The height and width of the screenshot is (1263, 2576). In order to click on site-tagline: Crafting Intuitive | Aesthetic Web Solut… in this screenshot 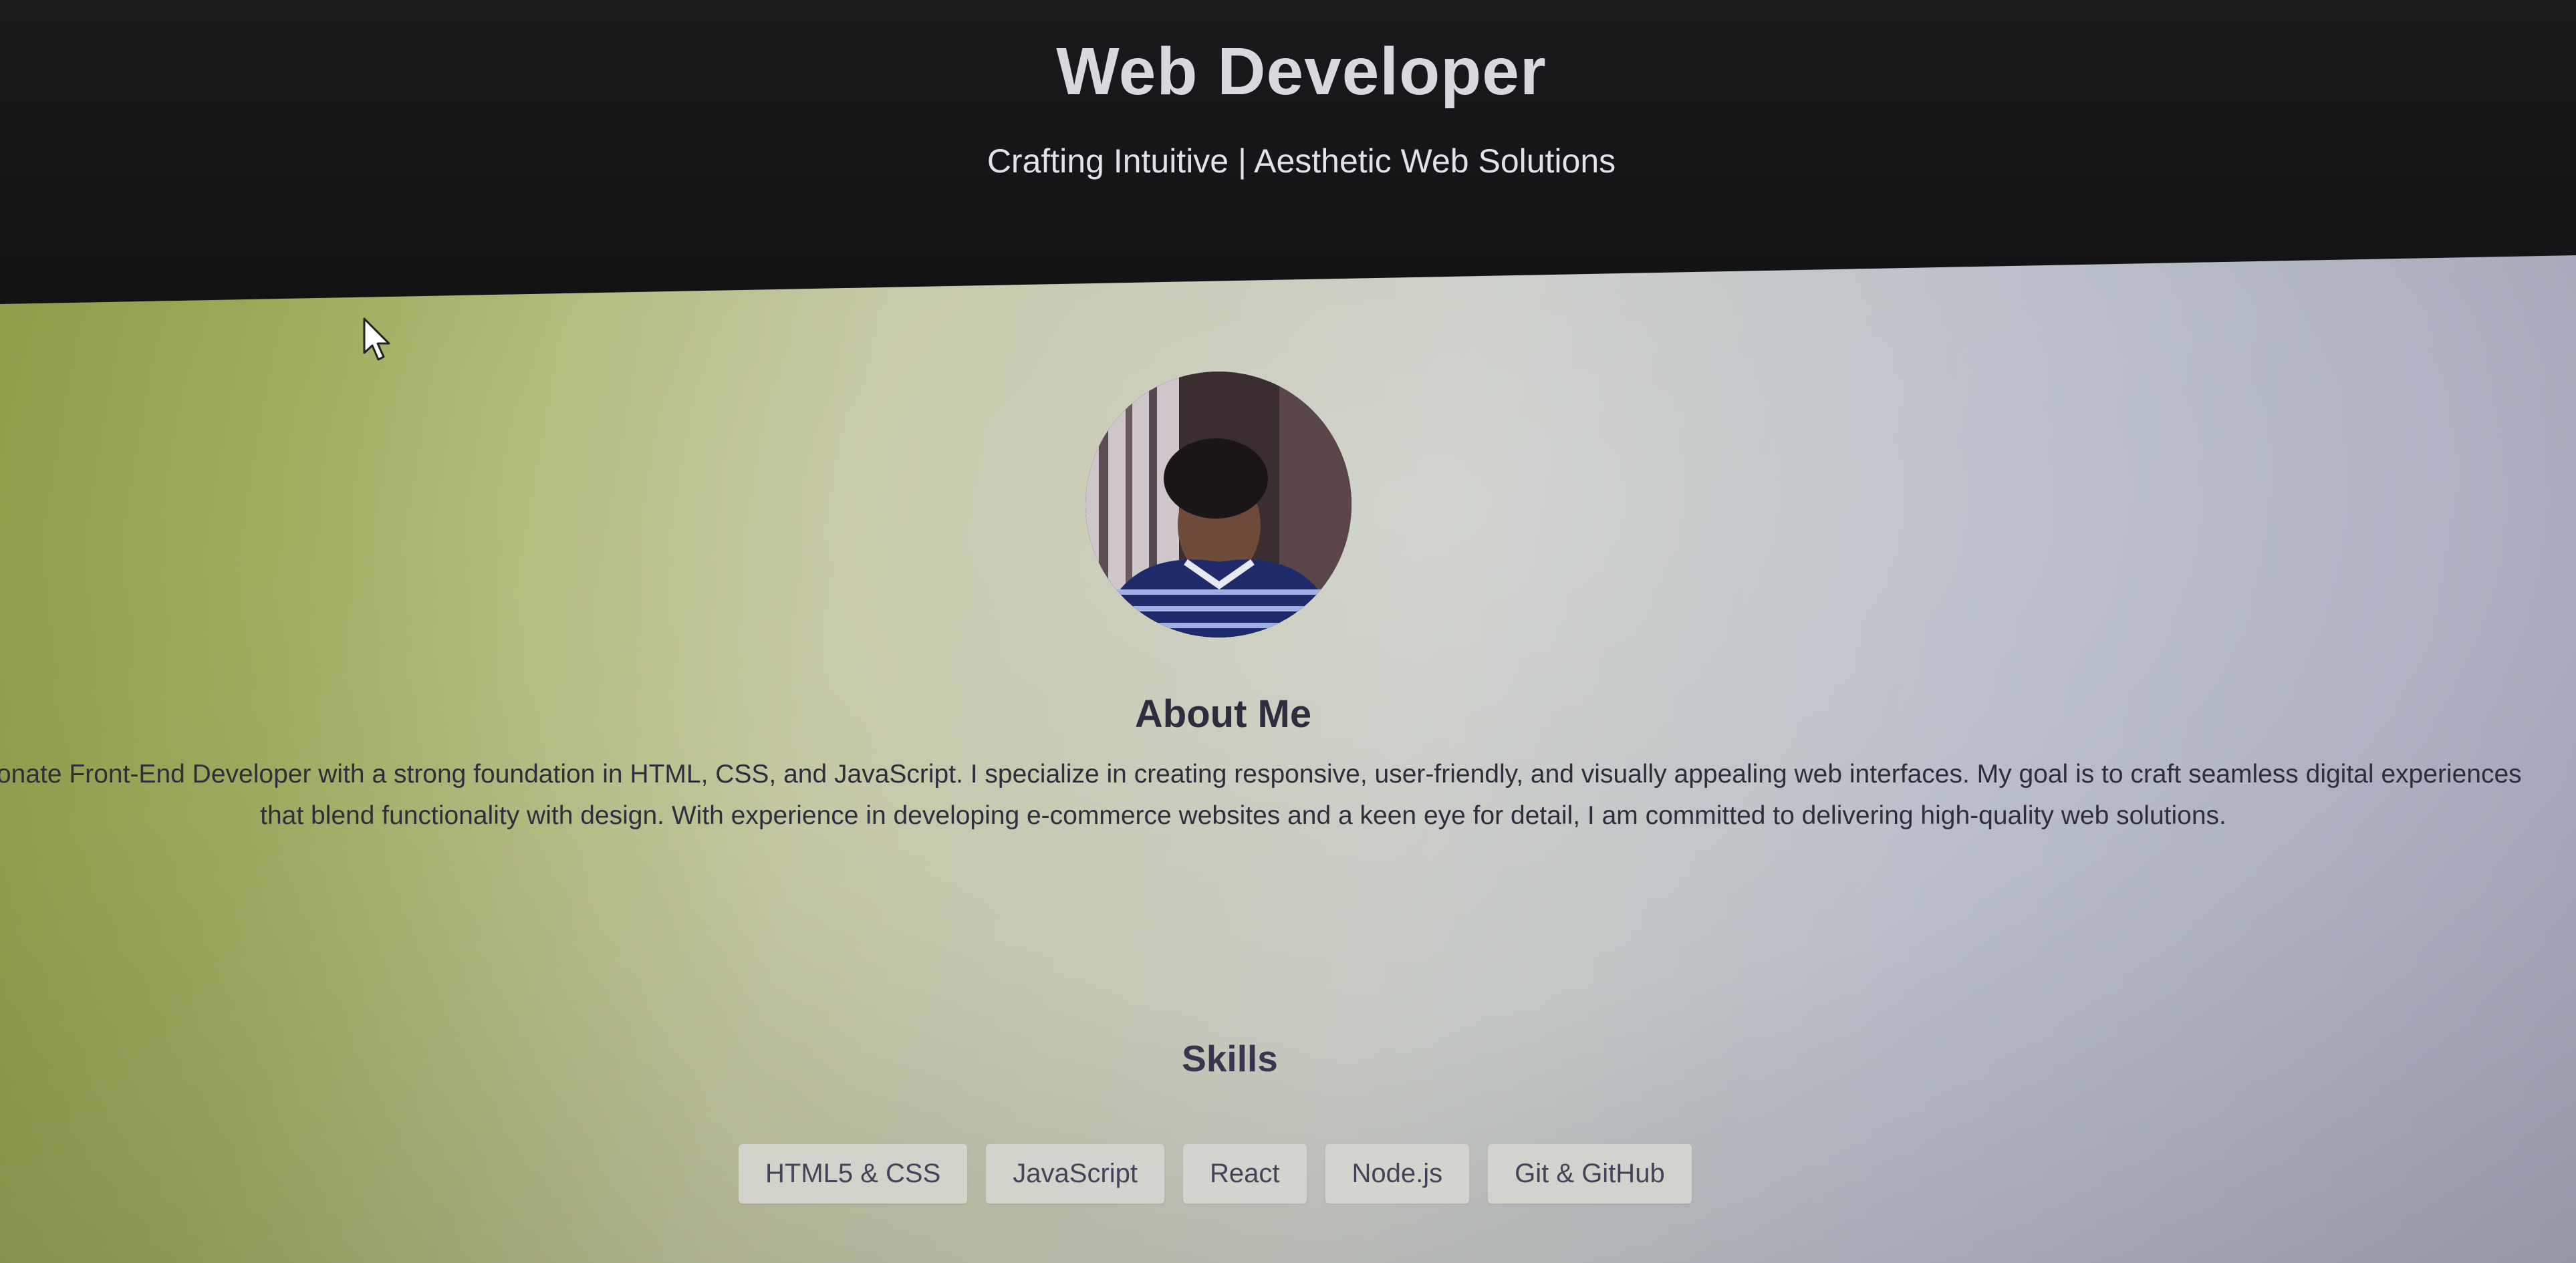, I will do `click(1302, 161)`.